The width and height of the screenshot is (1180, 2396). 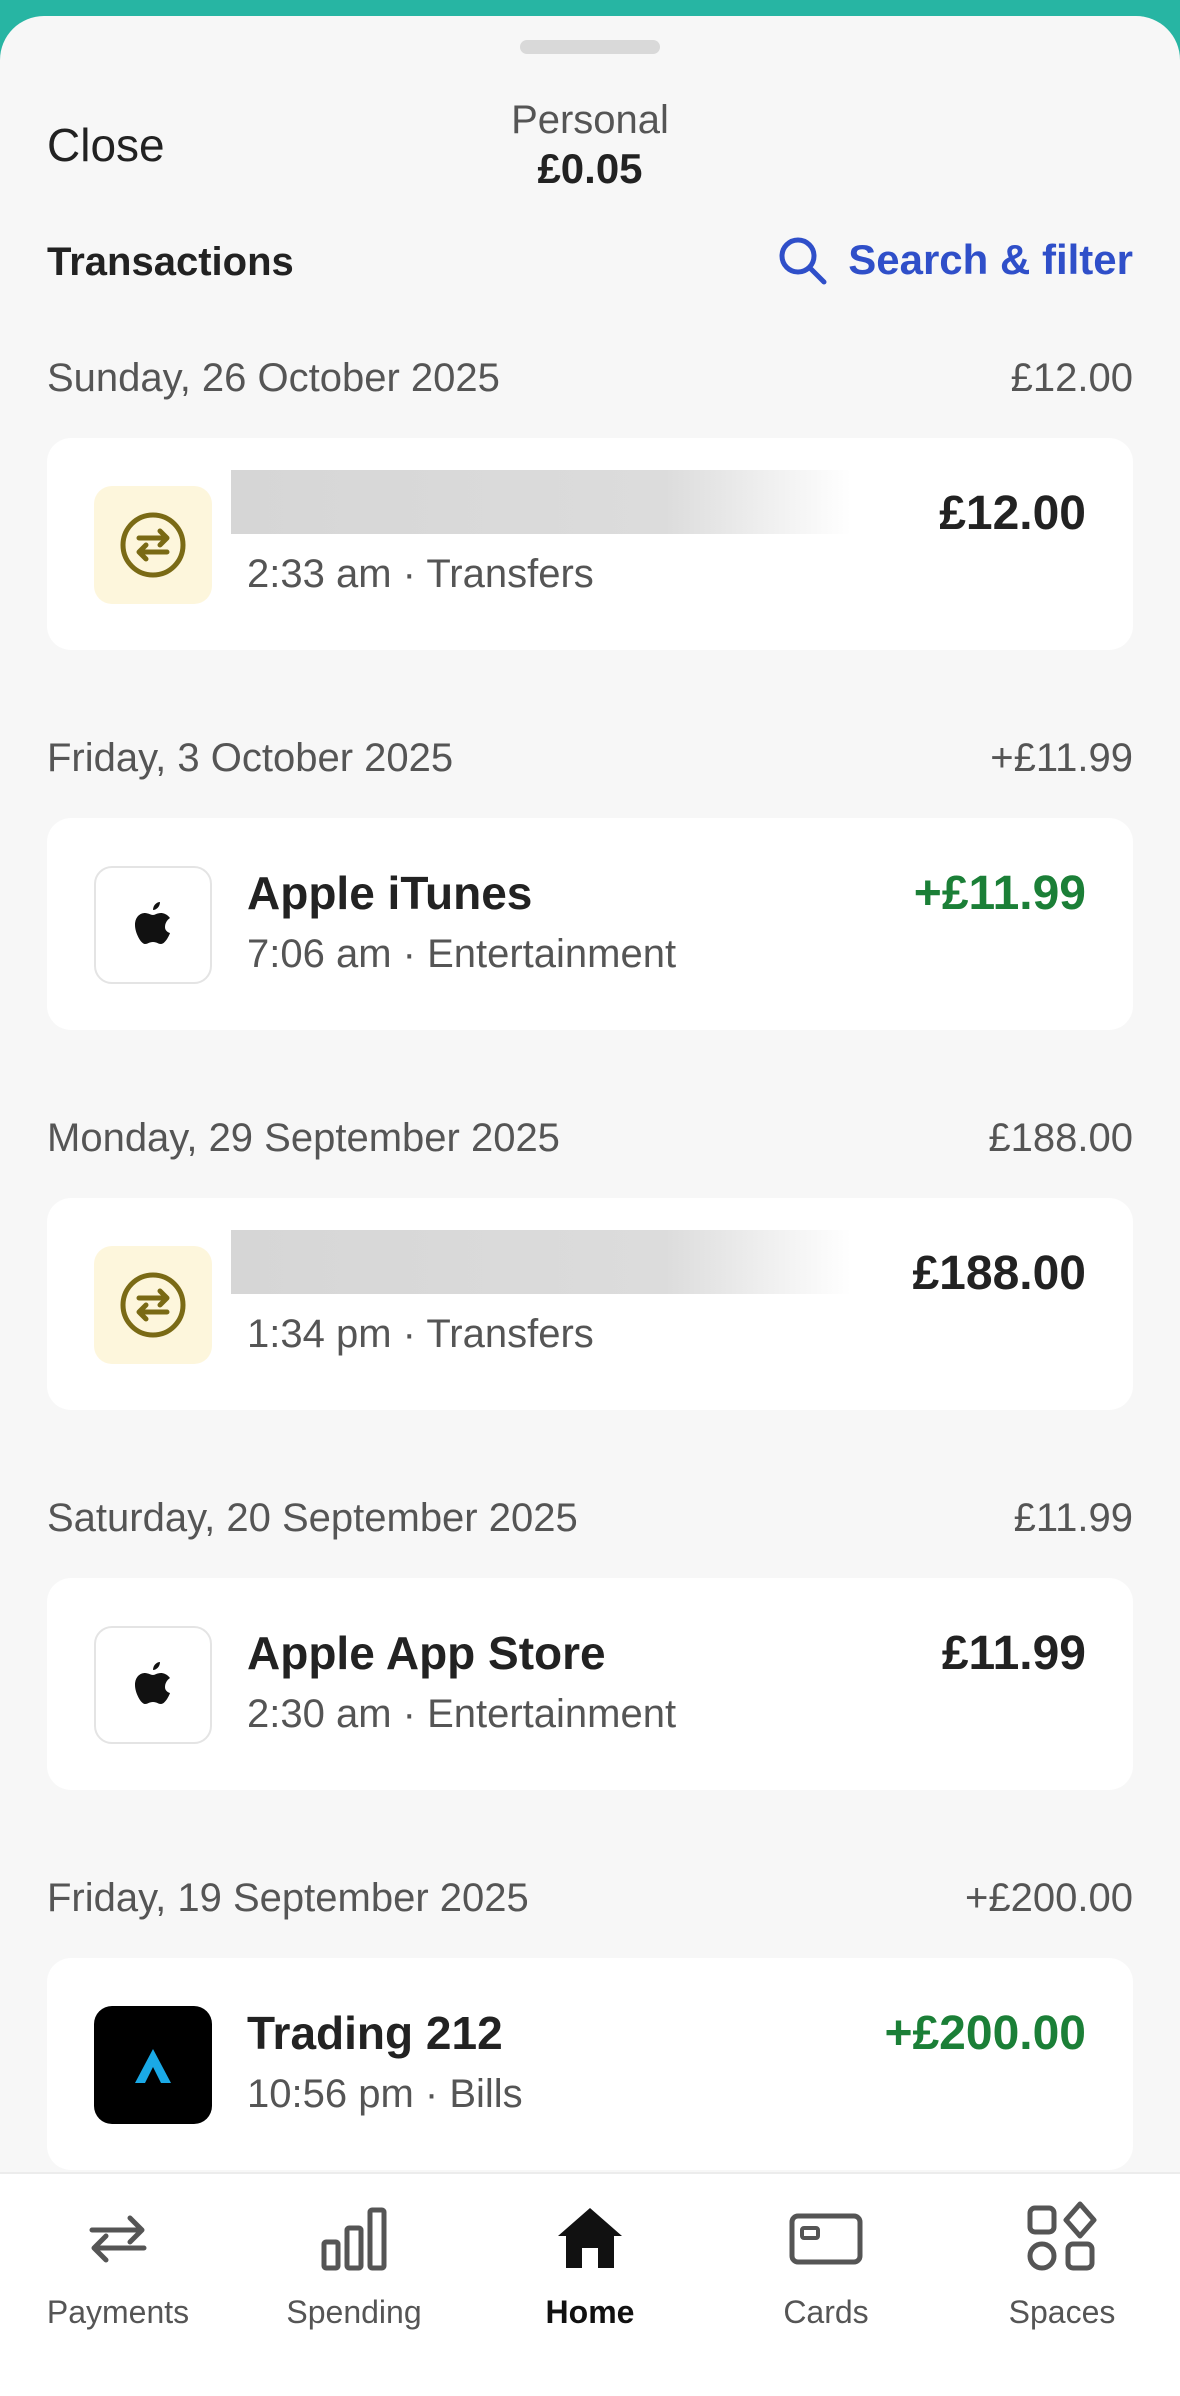 I want to click on tab-cards: Cards, so click(x=826, y=2264).